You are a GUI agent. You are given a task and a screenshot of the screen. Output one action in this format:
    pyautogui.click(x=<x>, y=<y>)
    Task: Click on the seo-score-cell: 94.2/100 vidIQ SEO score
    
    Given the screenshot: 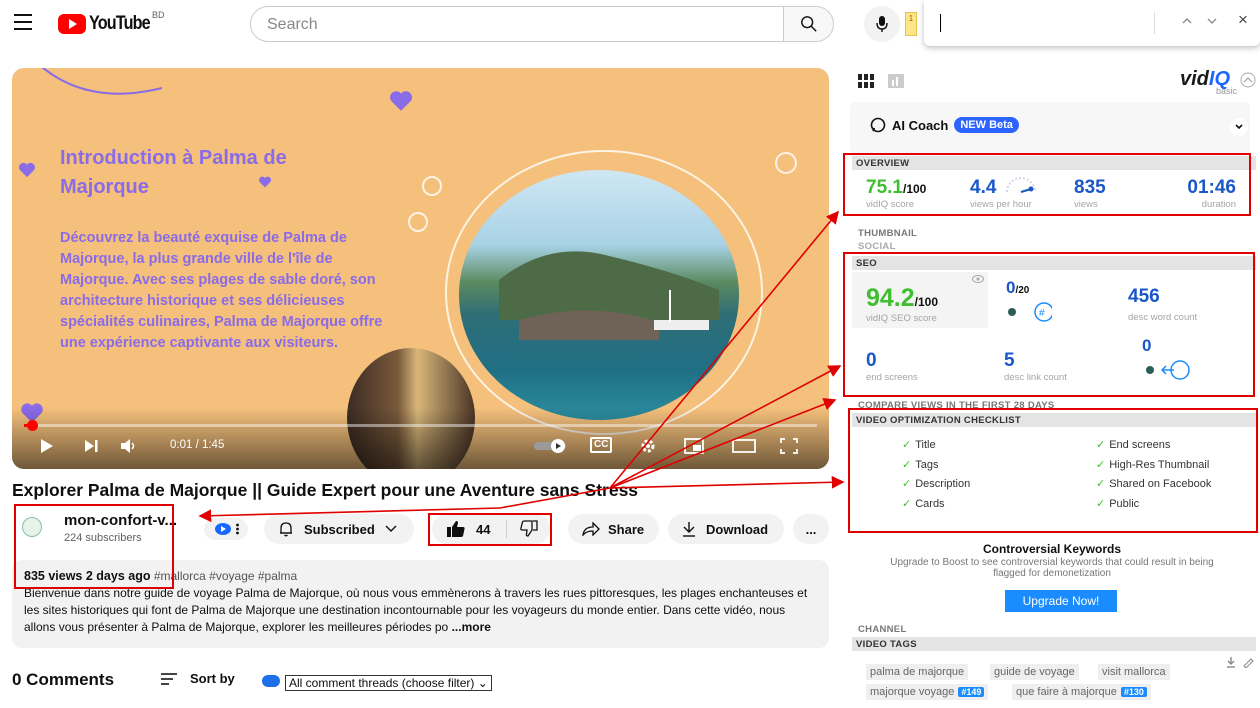 What is the action you would take?
    pyautogui.click(x=920, y=300)
    